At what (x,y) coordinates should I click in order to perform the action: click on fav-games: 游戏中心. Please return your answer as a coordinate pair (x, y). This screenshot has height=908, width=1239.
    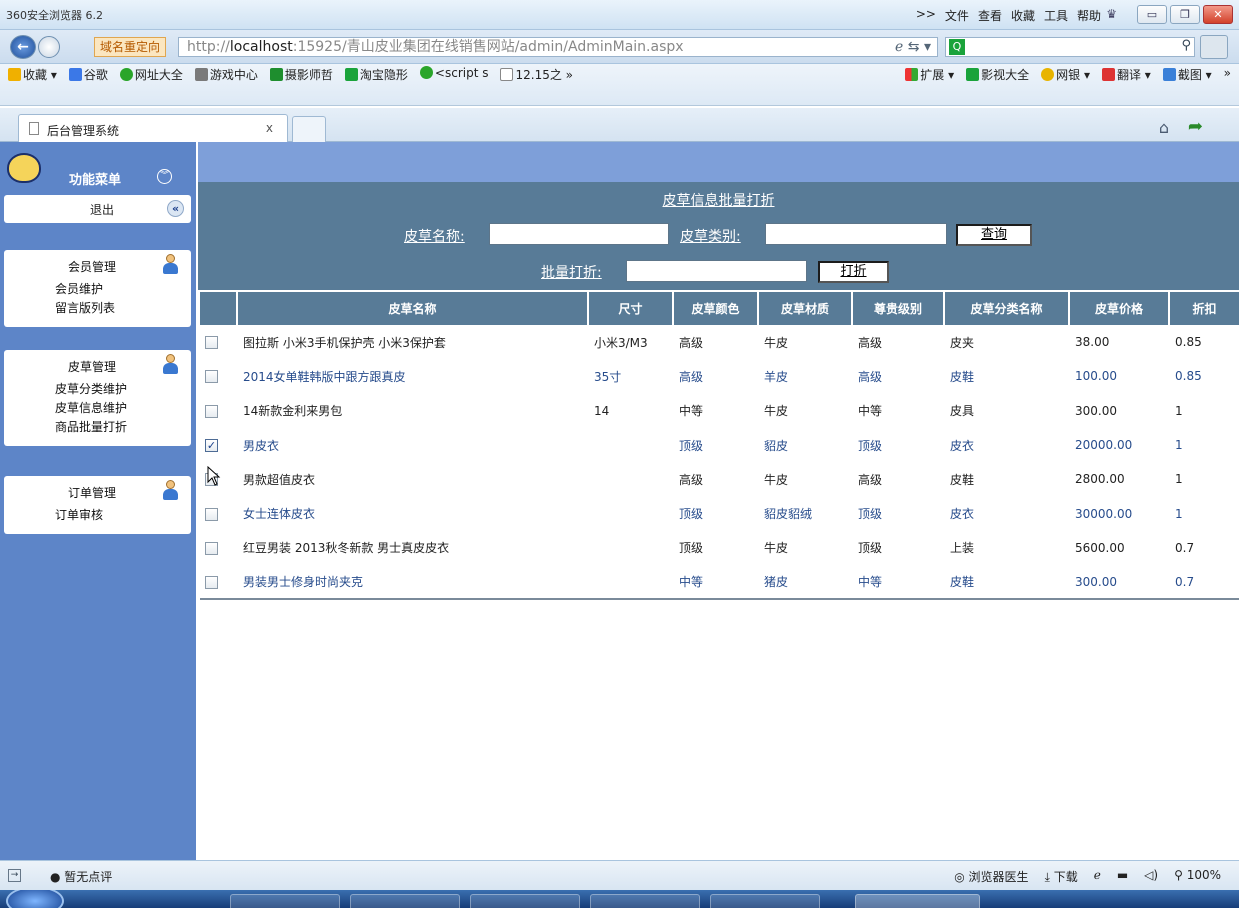
    Looking at the image, I should click on (226, 74).